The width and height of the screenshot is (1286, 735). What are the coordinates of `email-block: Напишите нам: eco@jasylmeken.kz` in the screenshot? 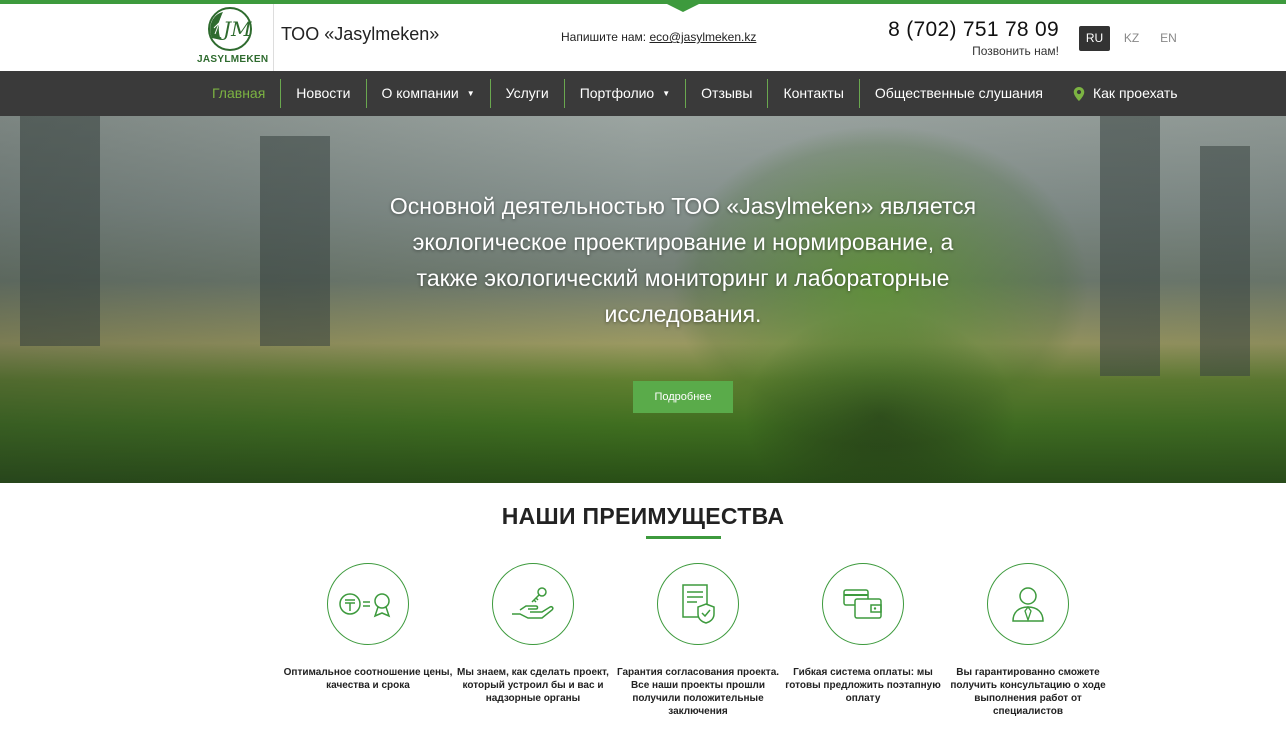 It's located at (658, 37).